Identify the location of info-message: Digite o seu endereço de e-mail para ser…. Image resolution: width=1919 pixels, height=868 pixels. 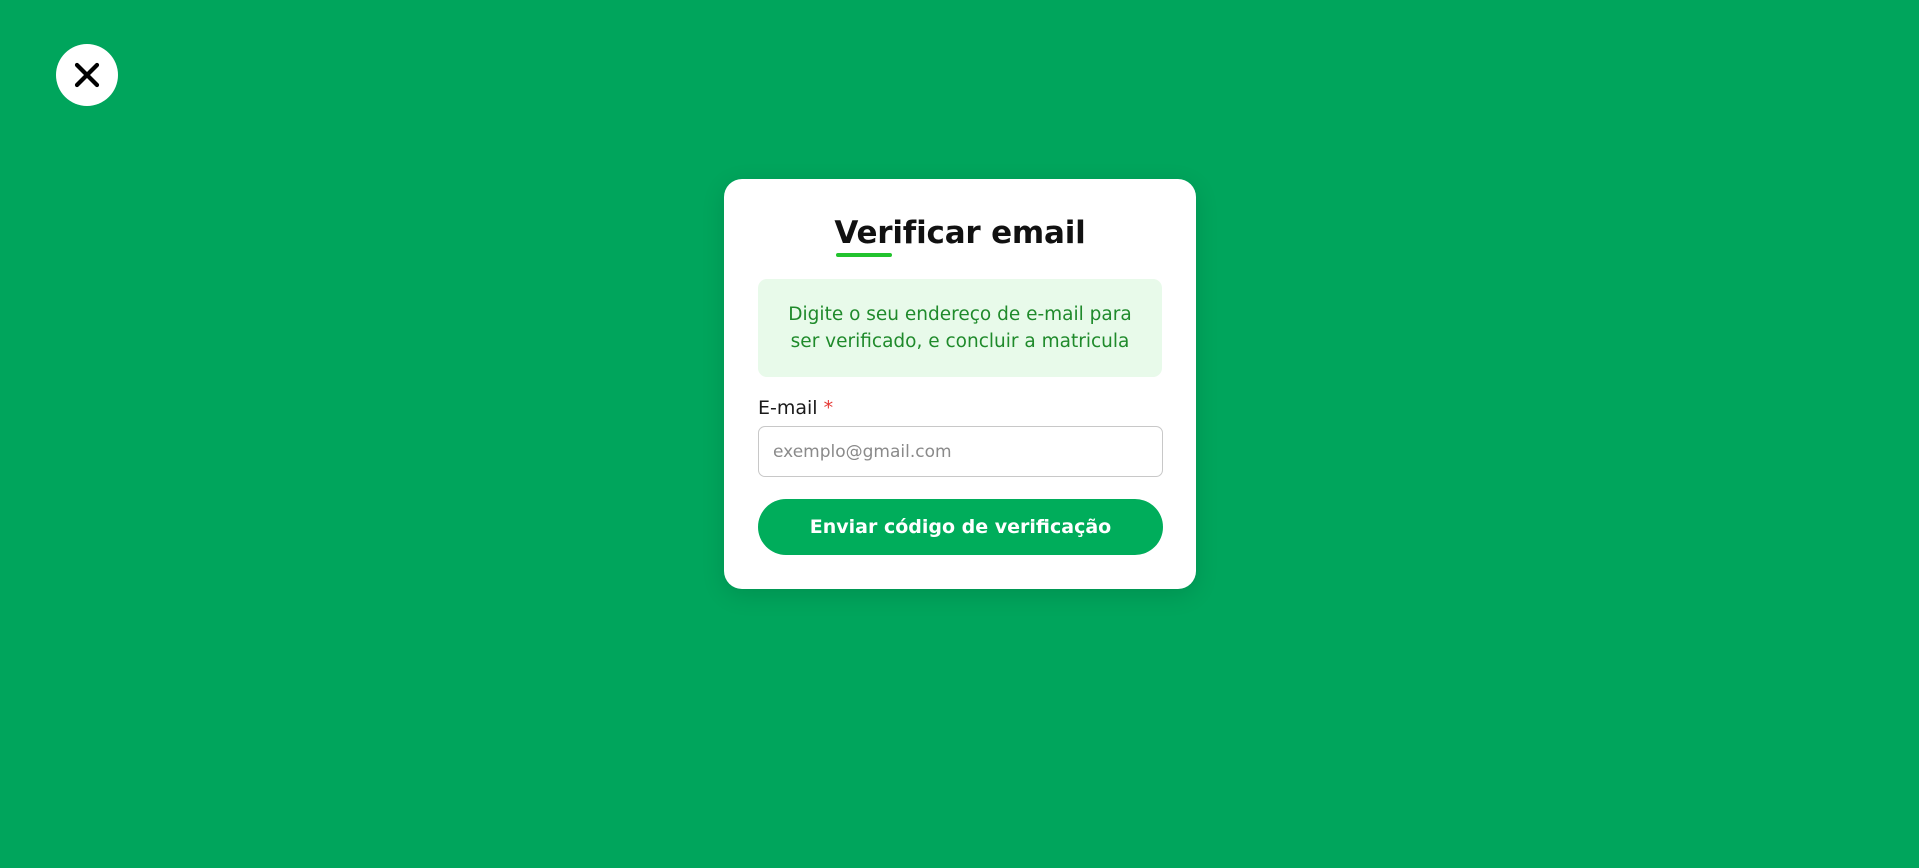
(960, 328).